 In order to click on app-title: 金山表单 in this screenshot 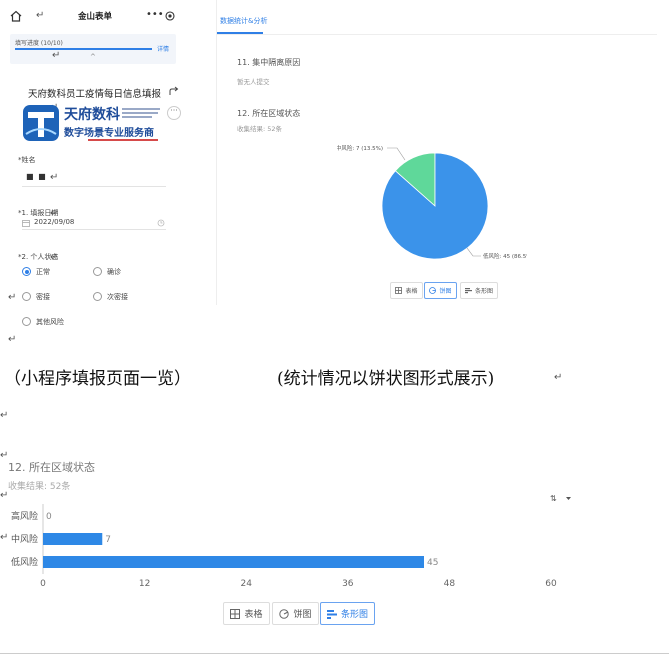, I will do `click(95, 17)`.